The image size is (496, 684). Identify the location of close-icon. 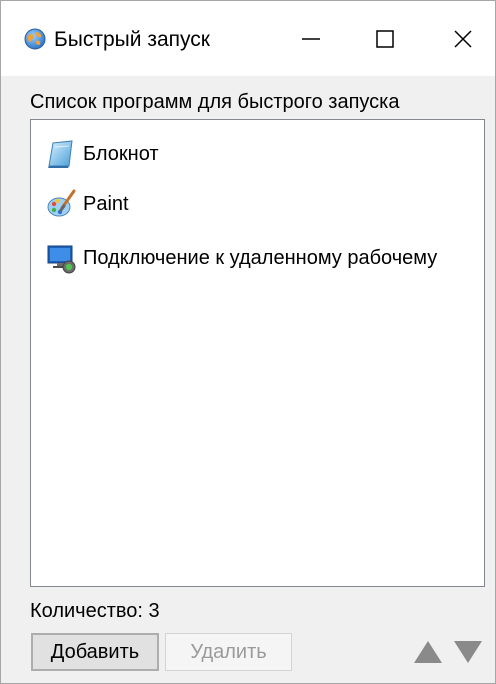
(463, 39).